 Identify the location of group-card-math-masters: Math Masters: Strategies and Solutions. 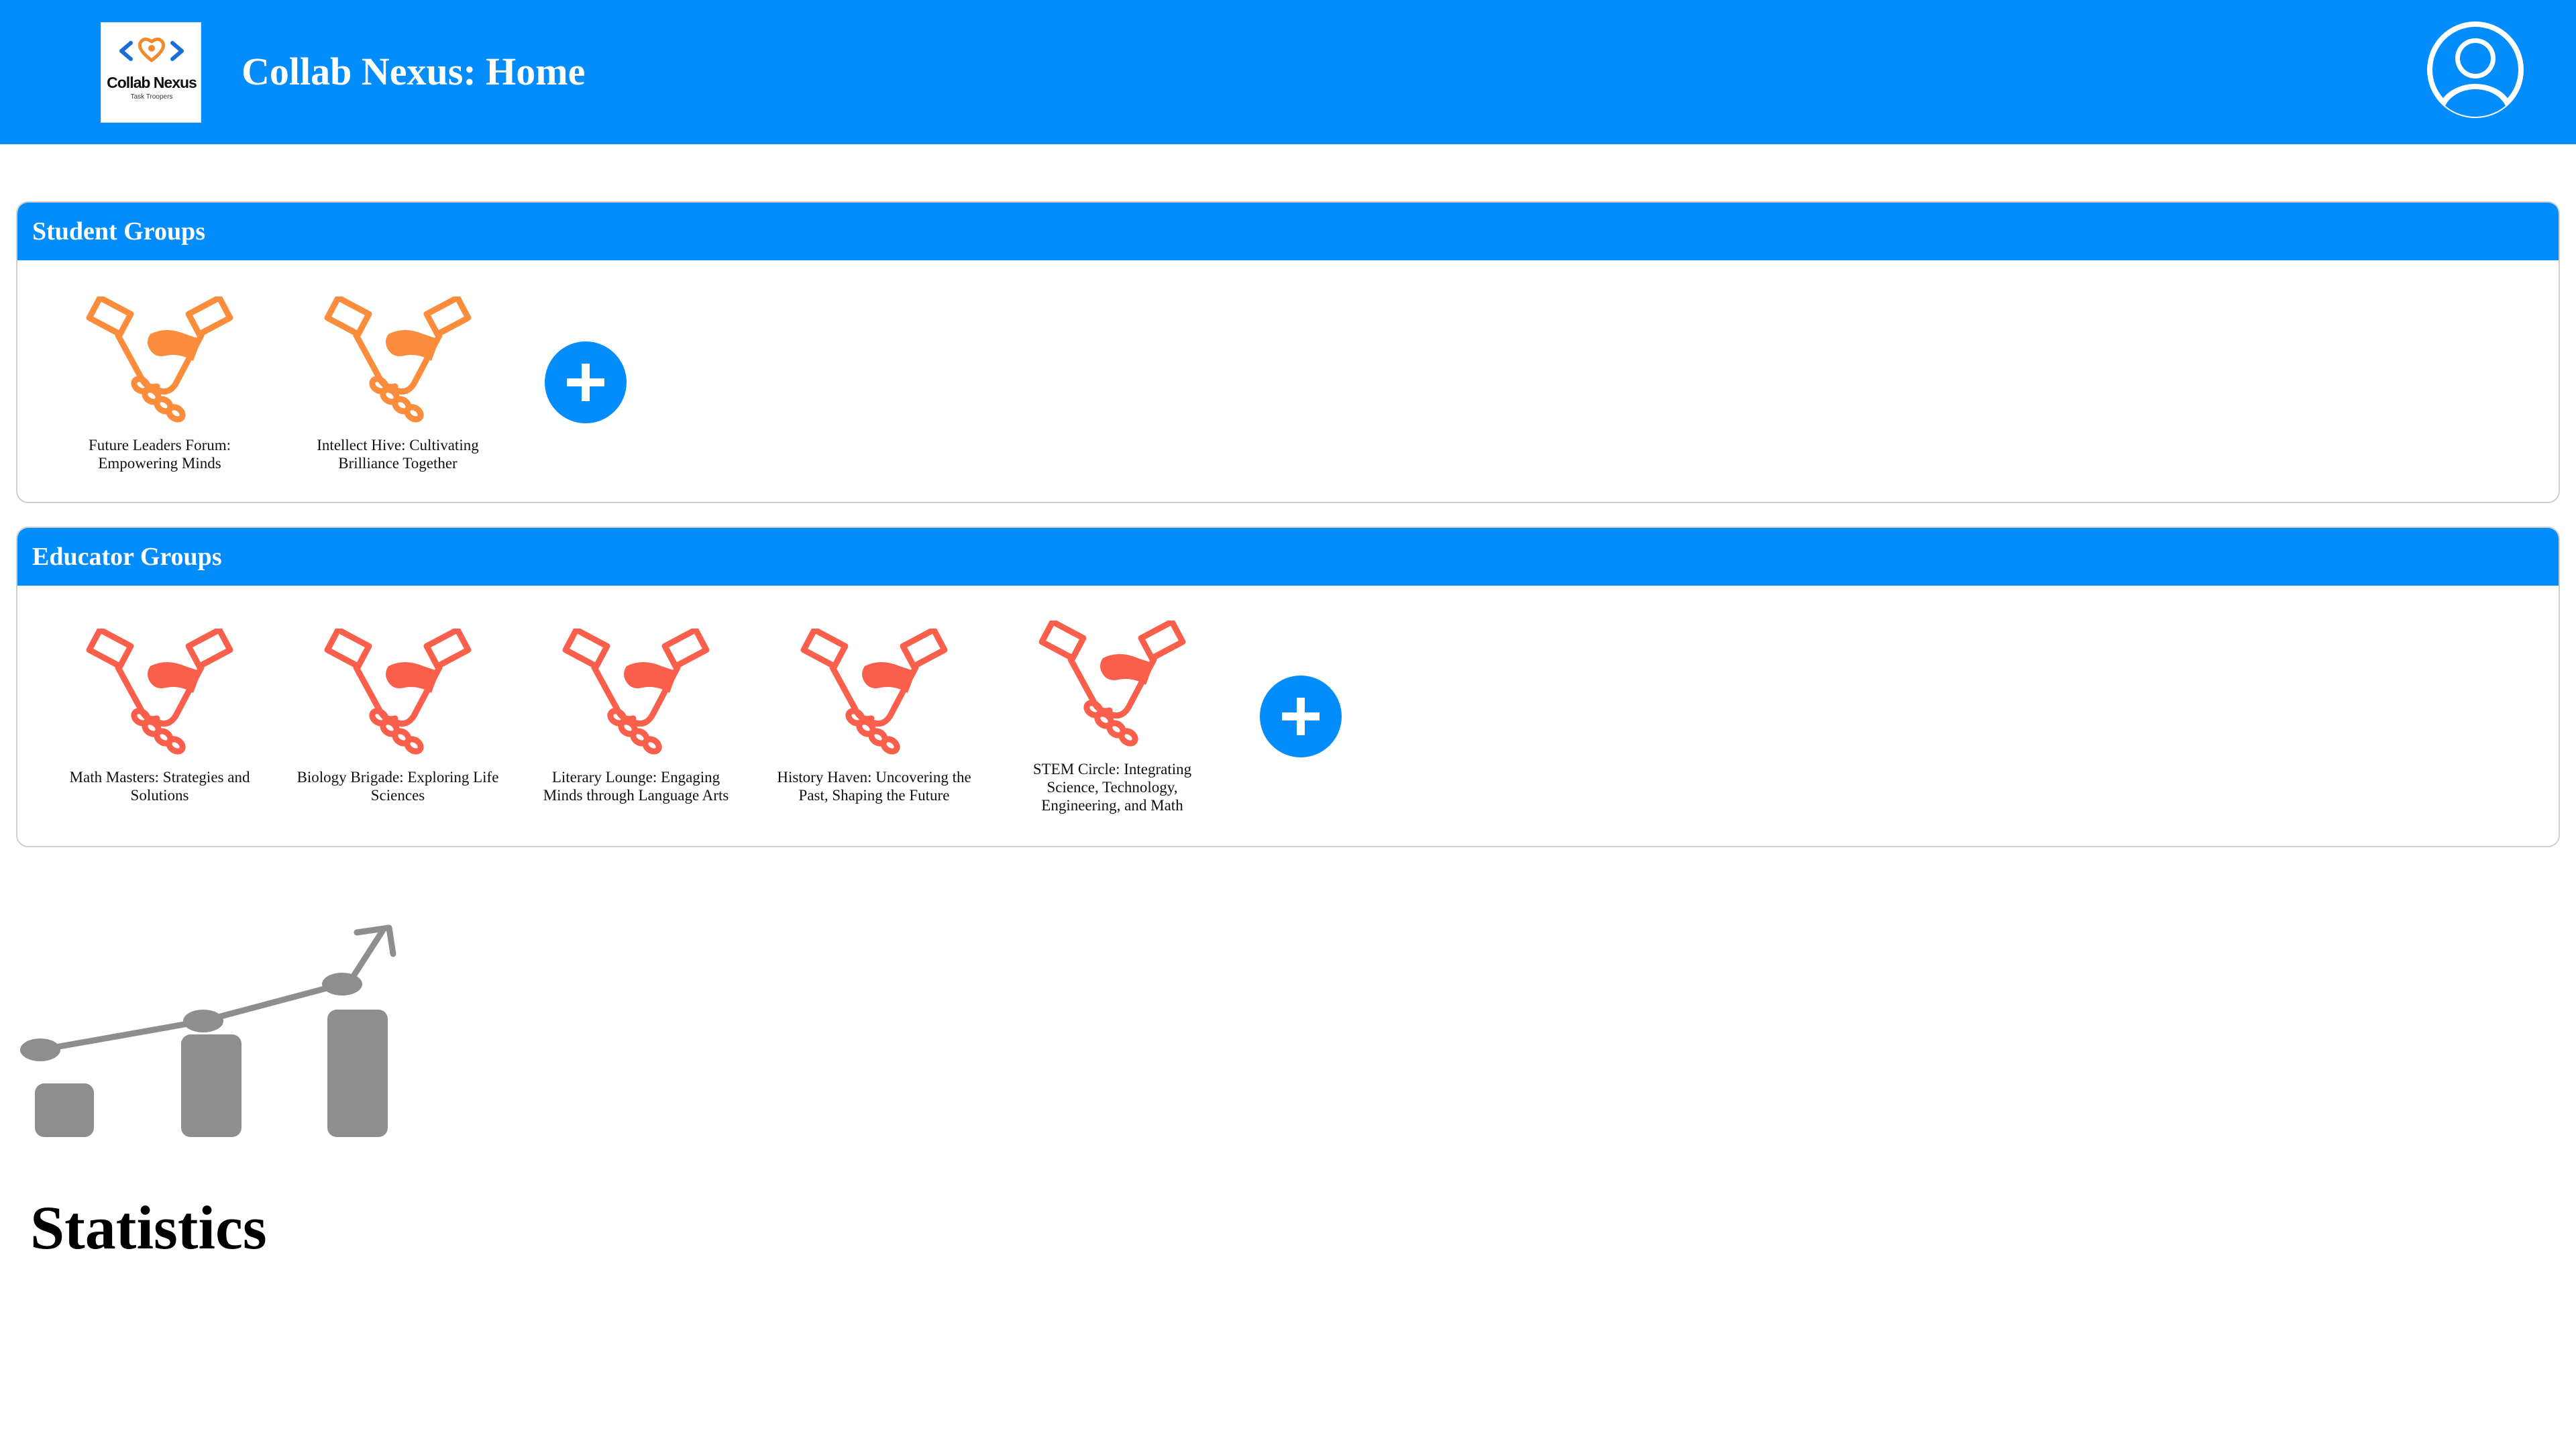
(159, 716).